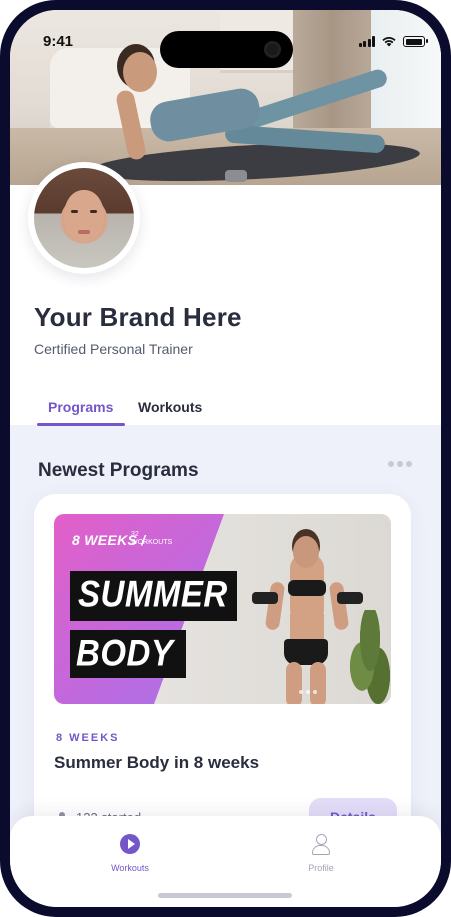 The image size is (451, 917). I want to click on trainer-head, so click(306, 552).